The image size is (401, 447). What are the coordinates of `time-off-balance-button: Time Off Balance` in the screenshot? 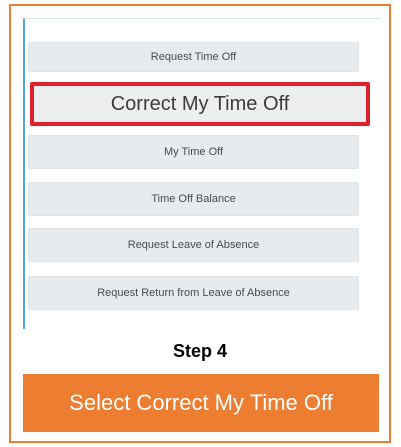 It's located at (193, 199).